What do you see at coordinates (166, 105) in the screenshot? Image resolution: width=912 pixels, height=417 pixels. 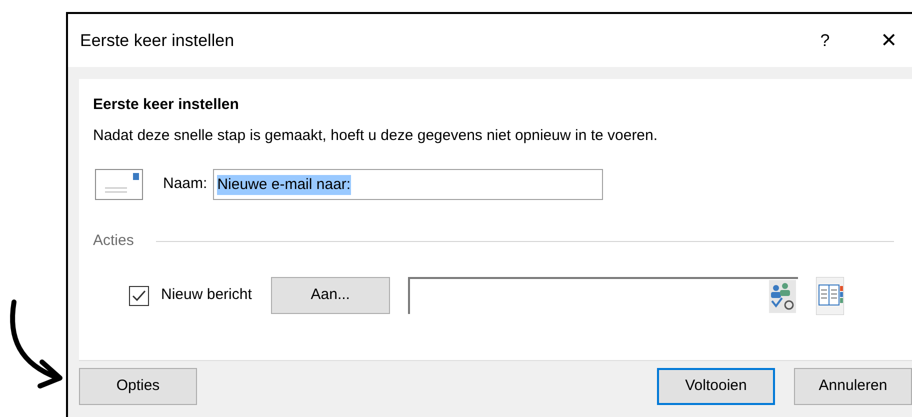 I see `section-heading: Eerste keer instellen` at bounding box center [166, 105].